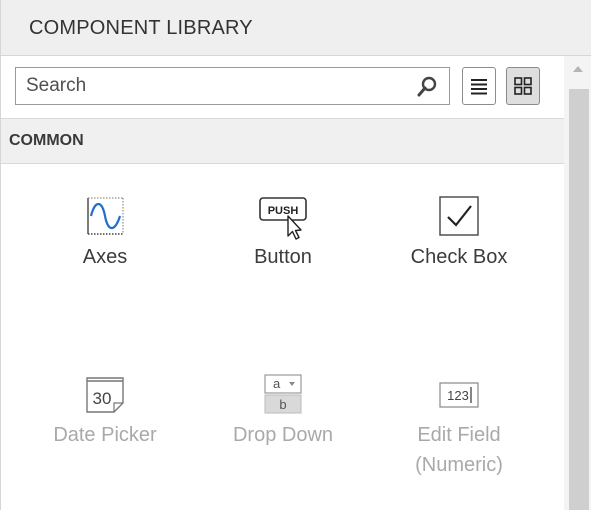 This screenshot has width=591, height=510. I want to click on checkbox-icon, so click(459, 216).